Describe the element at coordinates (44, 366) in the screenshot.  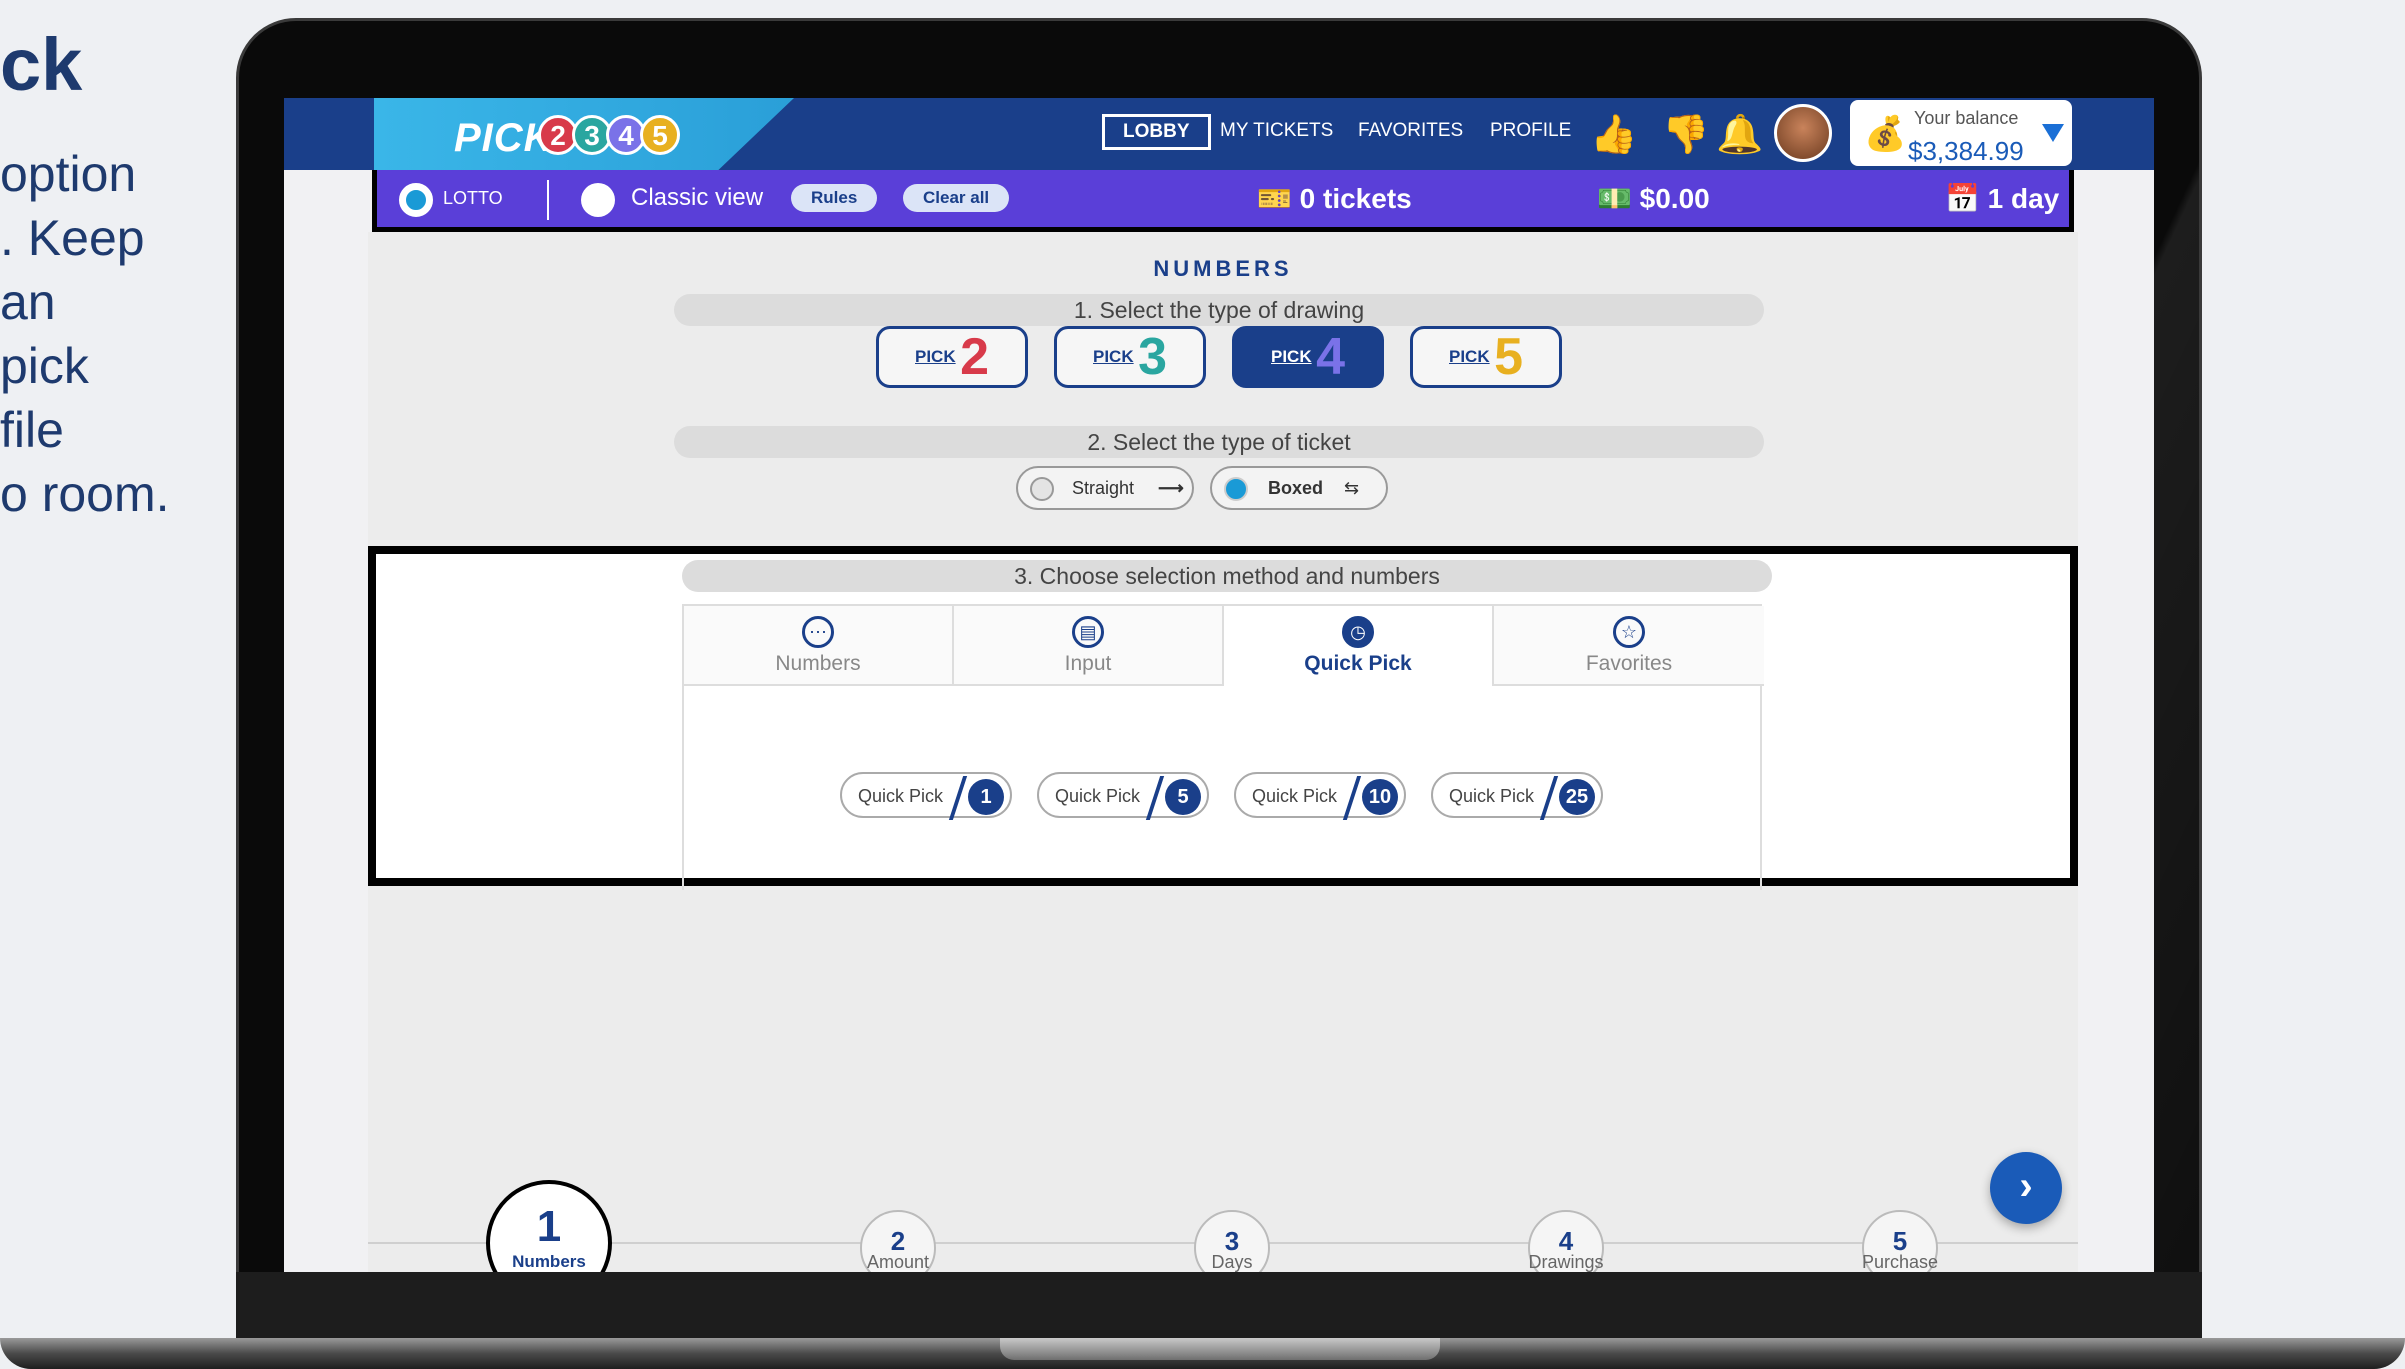
I see `slide-body-line: pick` at that location.